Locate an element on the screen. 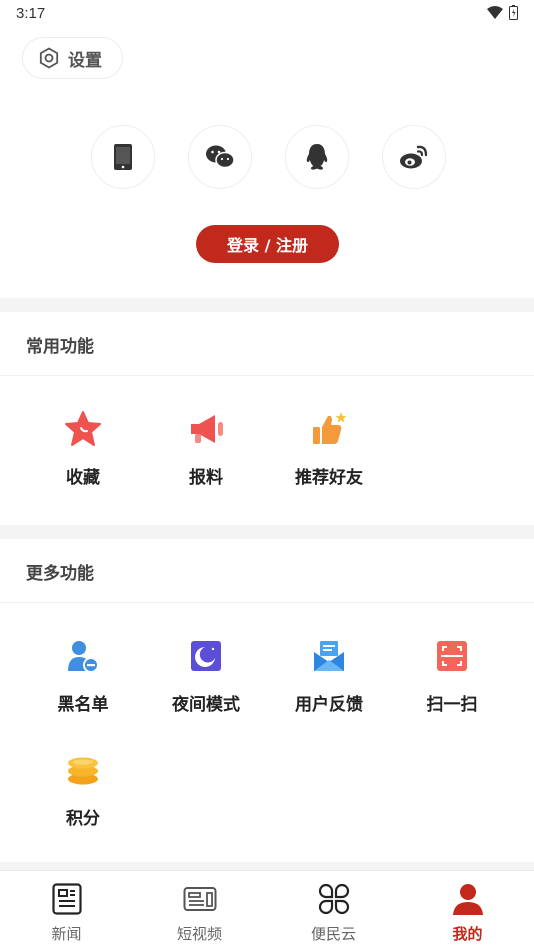 This screenshot has width=534, height=950. profile-icon is located at coordinates (468, 899).